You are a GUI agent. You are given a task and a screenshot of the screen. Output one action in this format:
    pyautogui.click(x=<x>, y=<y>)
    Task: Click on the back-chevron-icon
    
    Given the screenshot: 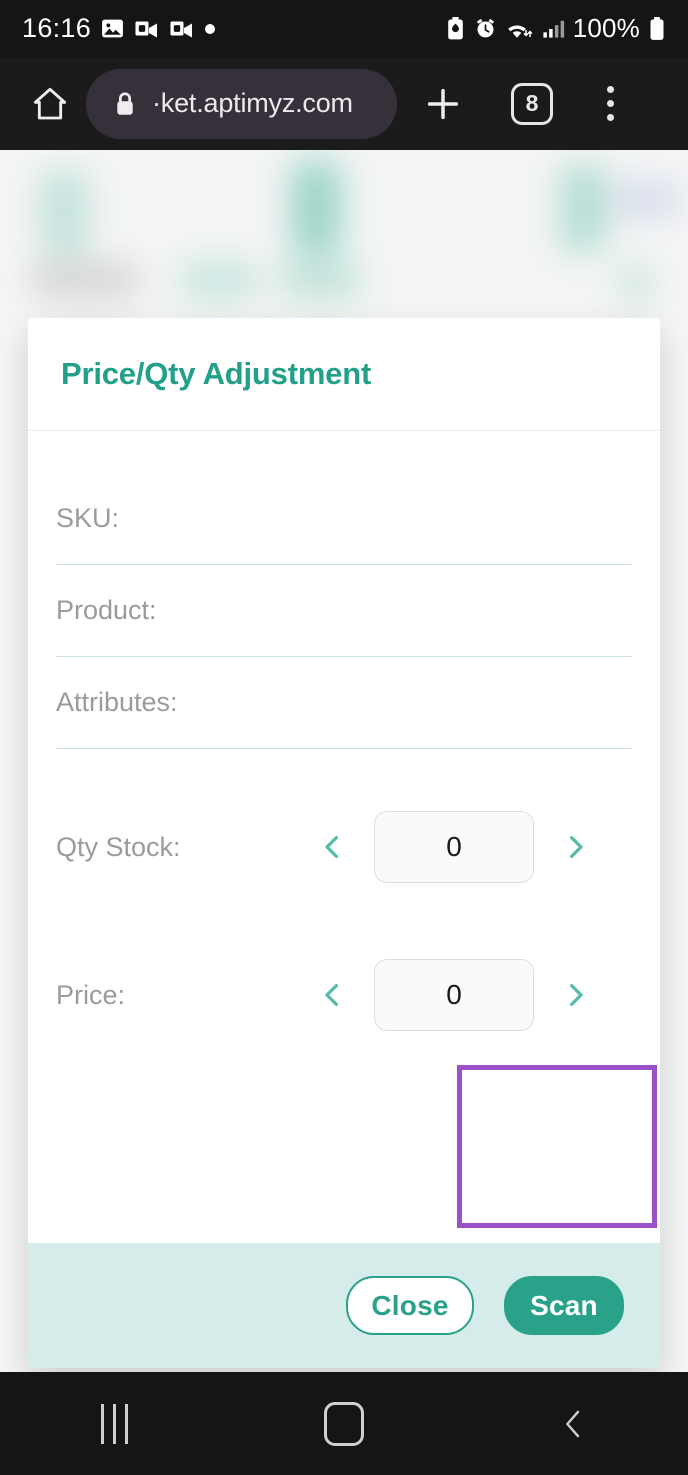 What is the action you would take?
    pyautogui.click(x=573, y=1424)
    